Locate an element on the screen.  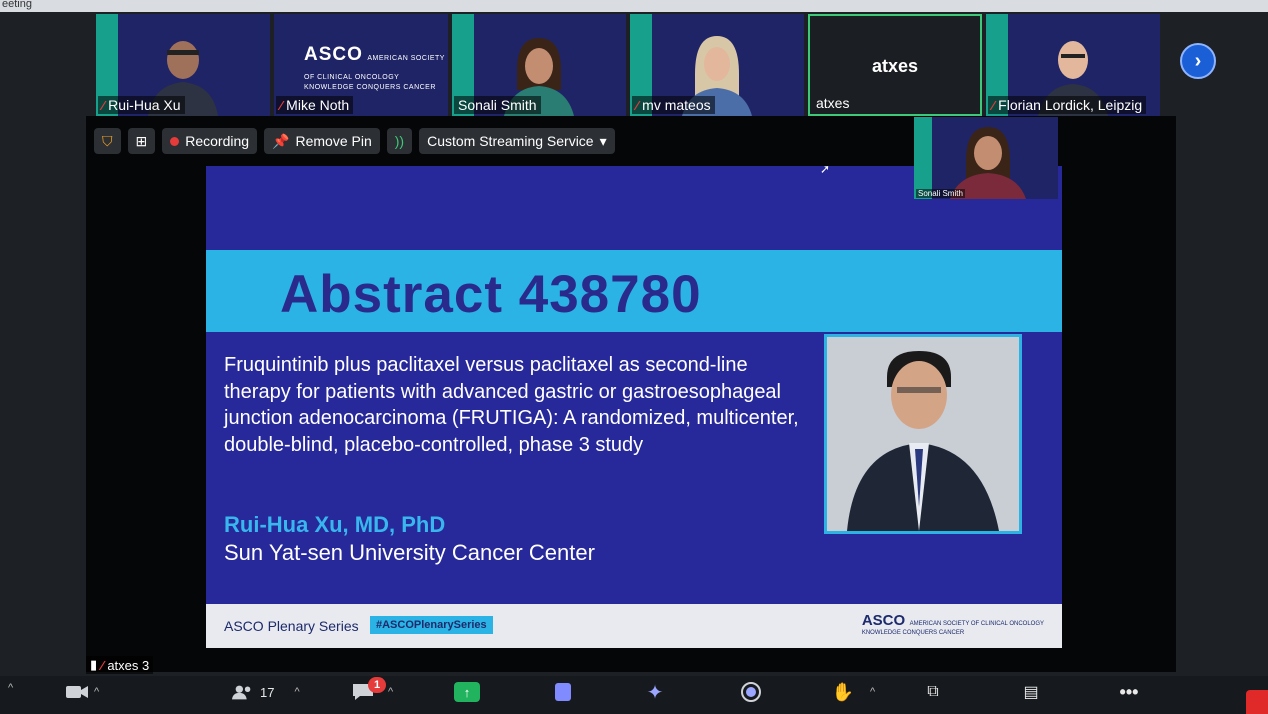
participant-name: Florian Lordick, Leipzig is located at coordinates (1070, 105).